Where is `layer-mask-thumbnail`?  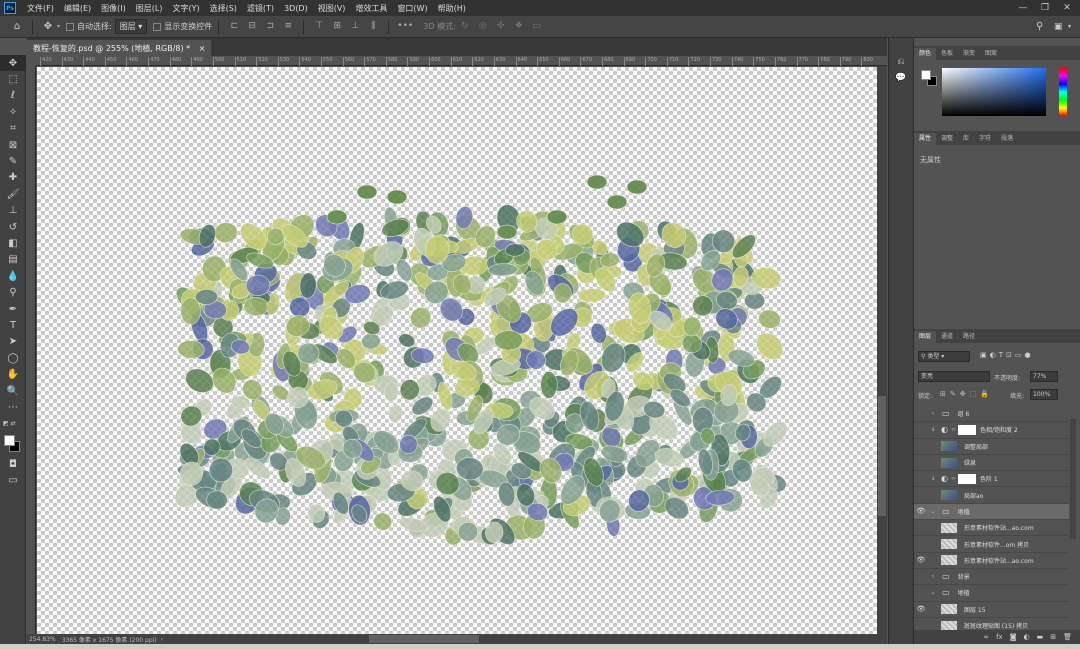 layer-mask-thumbnail is located at coordinates (966, 429).